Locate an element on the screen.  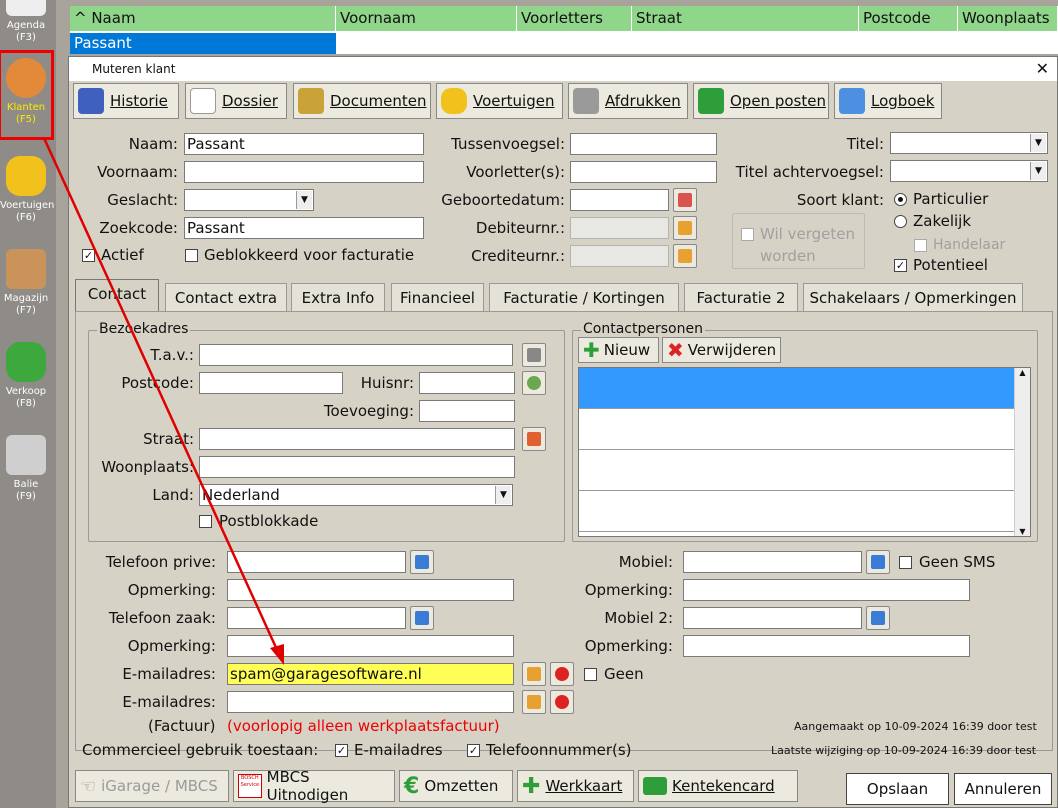
call-mobiel2-button is located at coordinates (878, 618).